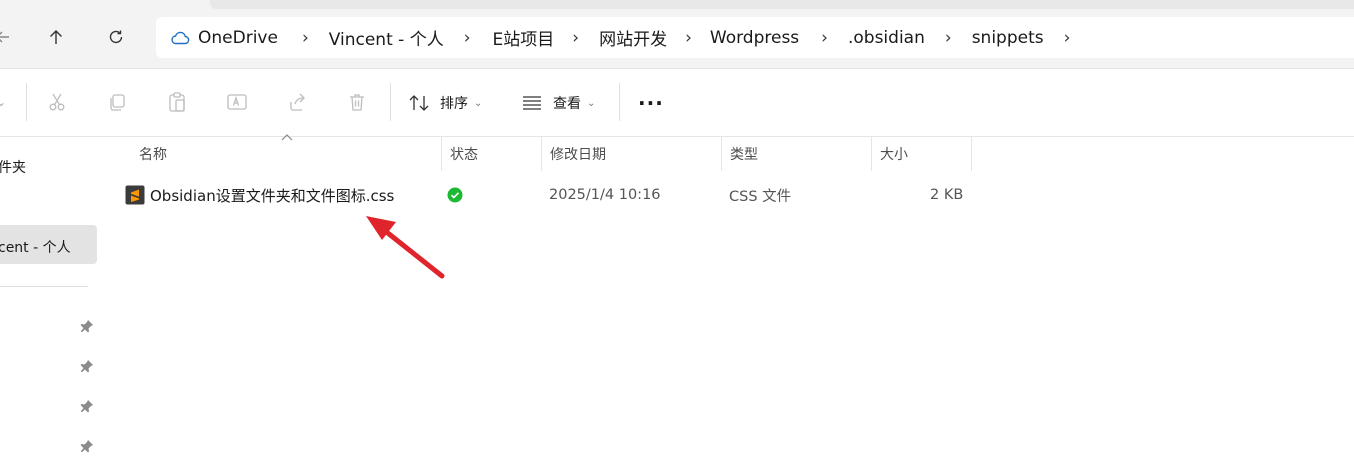  I want to click on copy-icon, so click(117, 102).